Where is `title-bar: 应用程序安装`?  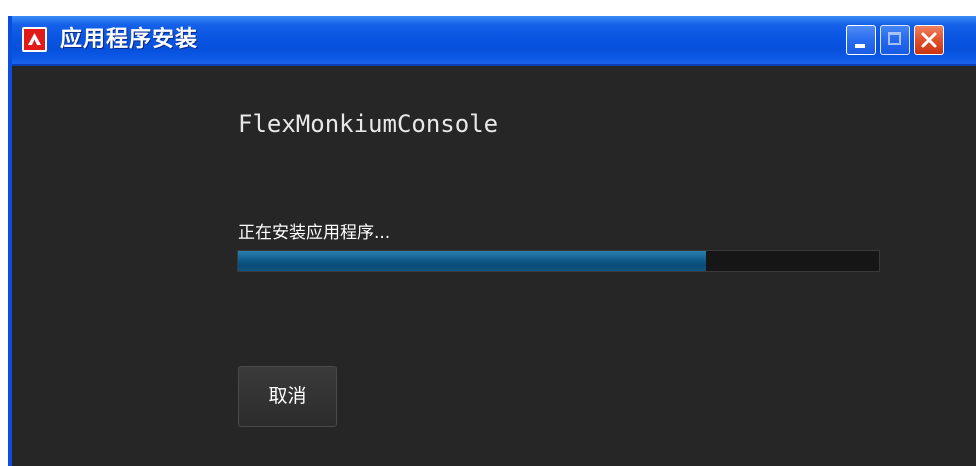
title-bar: 应用程序安装 is located at coordinates (494, 41).